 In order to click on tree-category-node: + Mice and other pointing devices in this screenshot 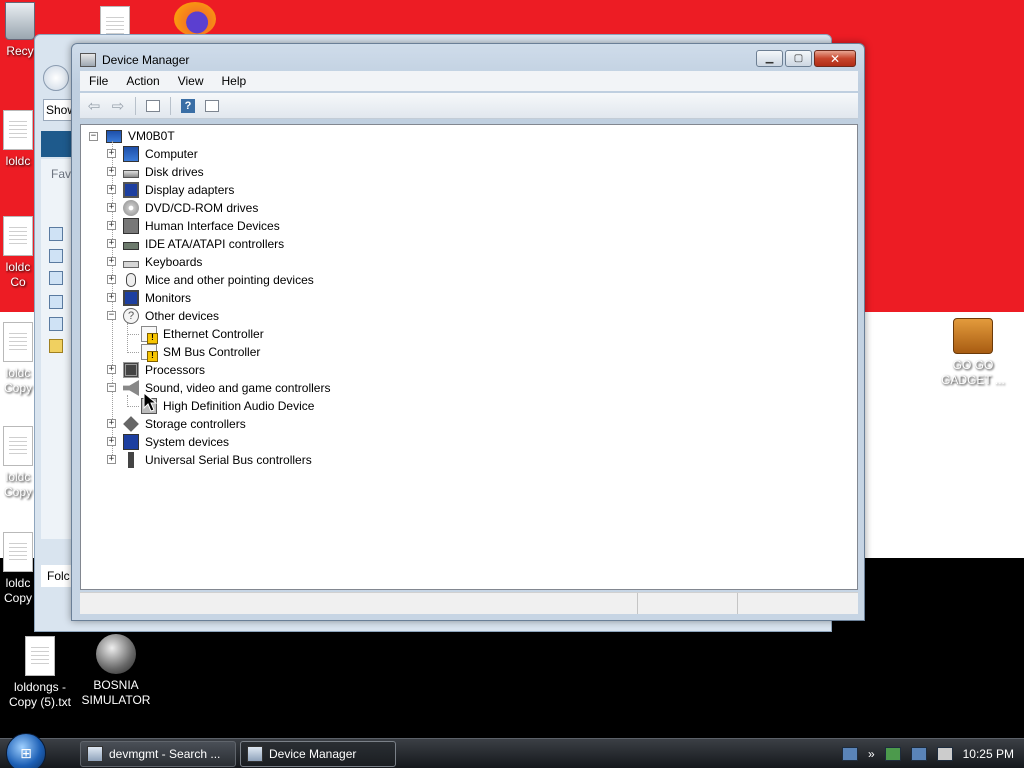, I will do `click(210, 280)`.